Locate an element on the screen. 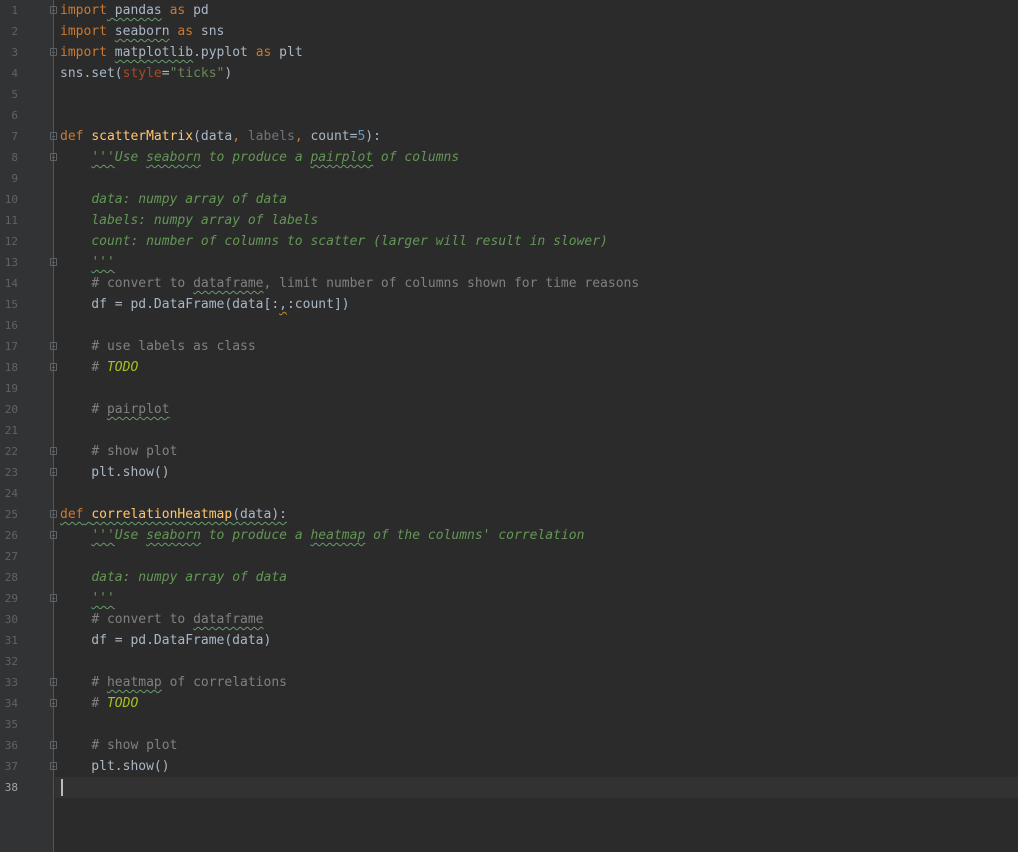  code-row: 38 is located at coordinates (509, 787).